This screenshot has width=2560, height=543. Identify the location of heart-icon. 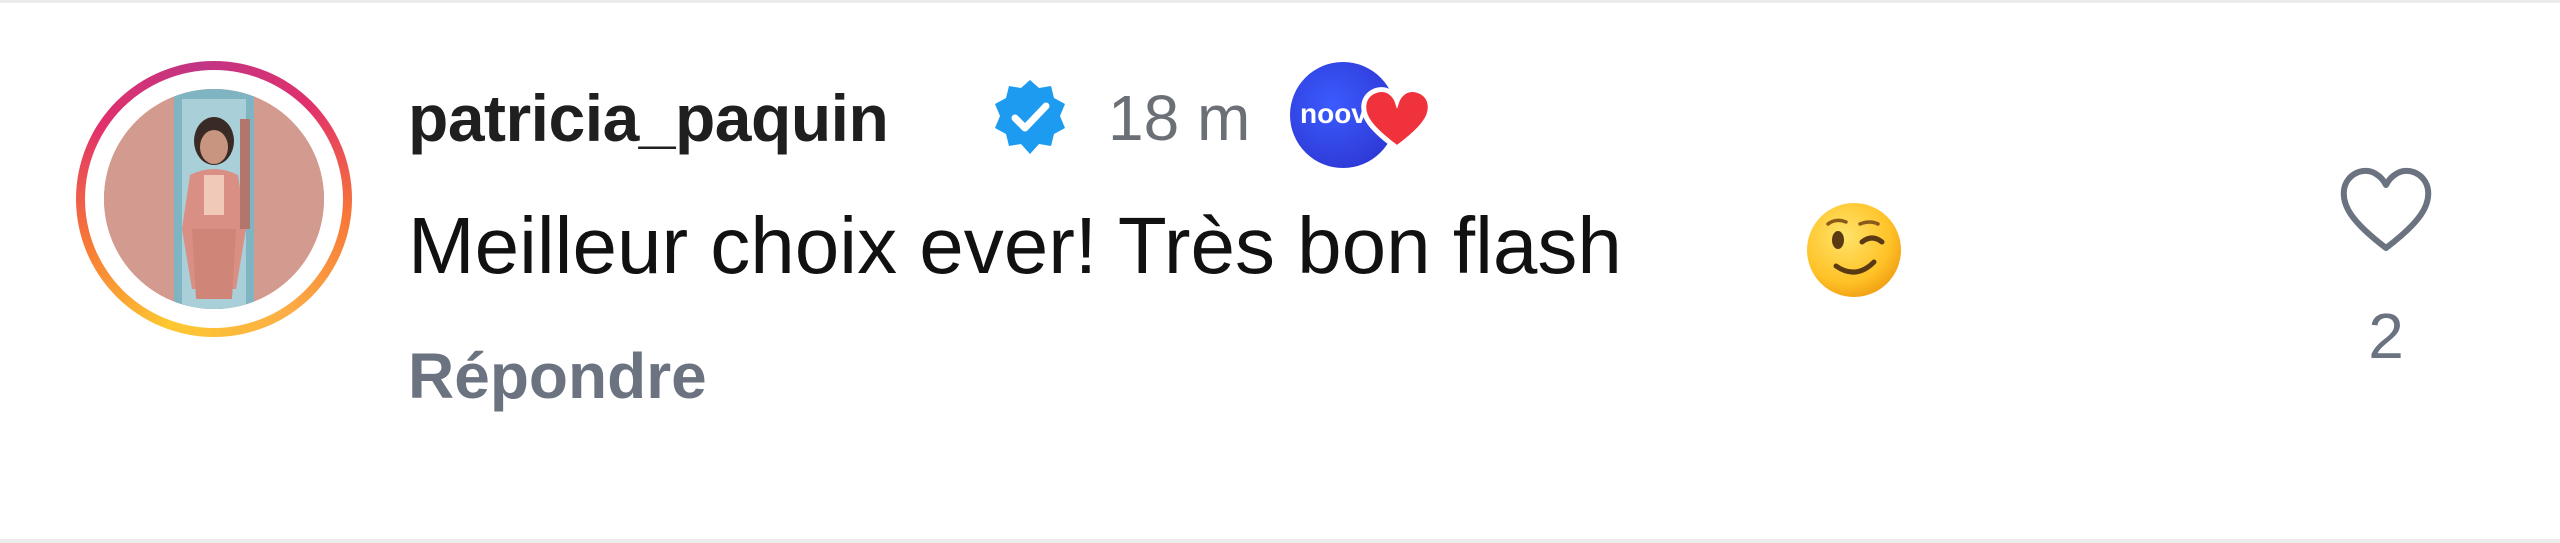
(1397, 119).